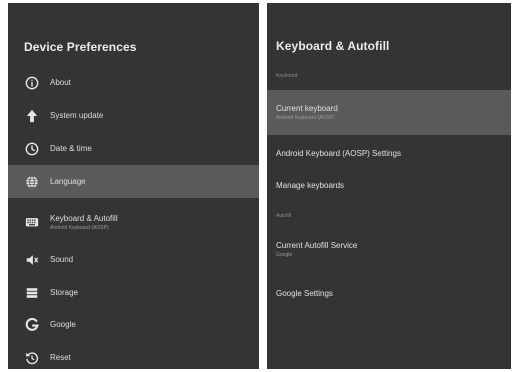  Describe the element at coordinates (63, 324) in the screenshot. I see `menu-label-google: Google` at that location.